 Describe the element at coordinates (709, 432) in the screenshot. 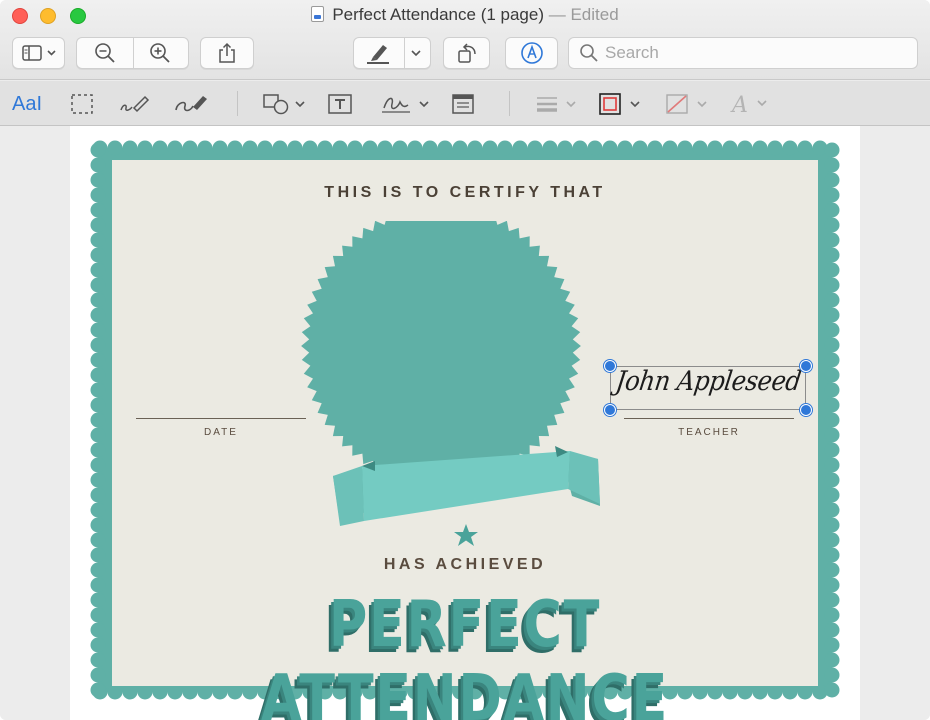

I see `teacher-label: TEACHER` at that location.